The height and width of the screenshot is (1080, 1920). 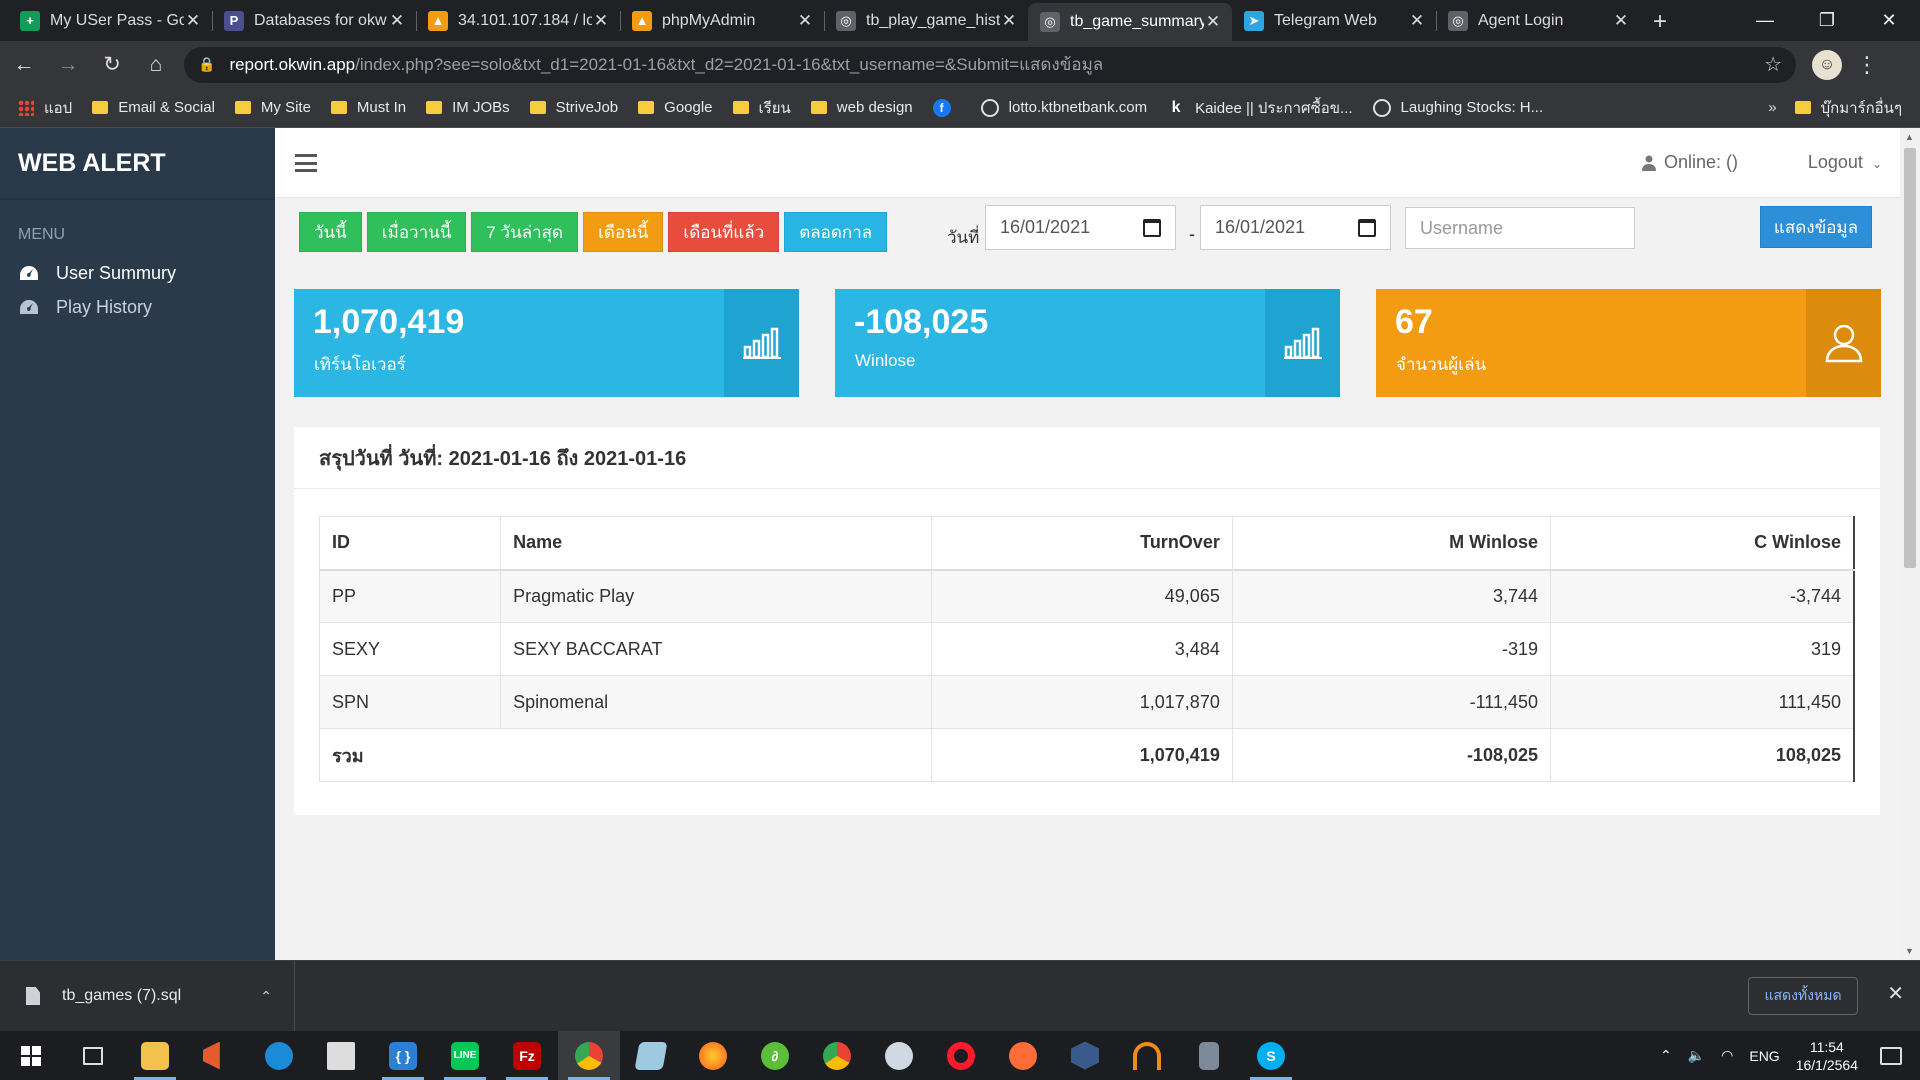 I want to click on file-explorer-icon, so click(x=155, y=1055).